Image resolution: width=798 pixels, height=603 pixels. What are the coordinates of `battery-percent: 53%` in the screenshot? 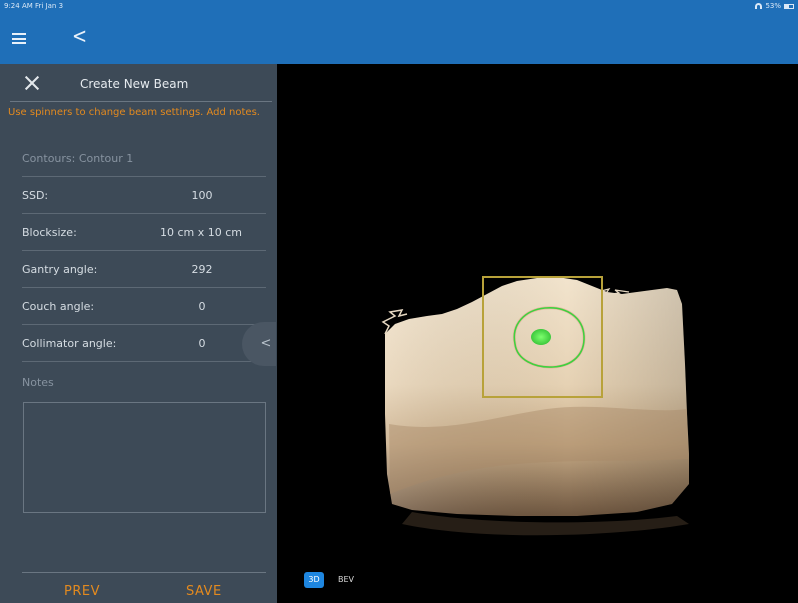 It's located at (773, 6).